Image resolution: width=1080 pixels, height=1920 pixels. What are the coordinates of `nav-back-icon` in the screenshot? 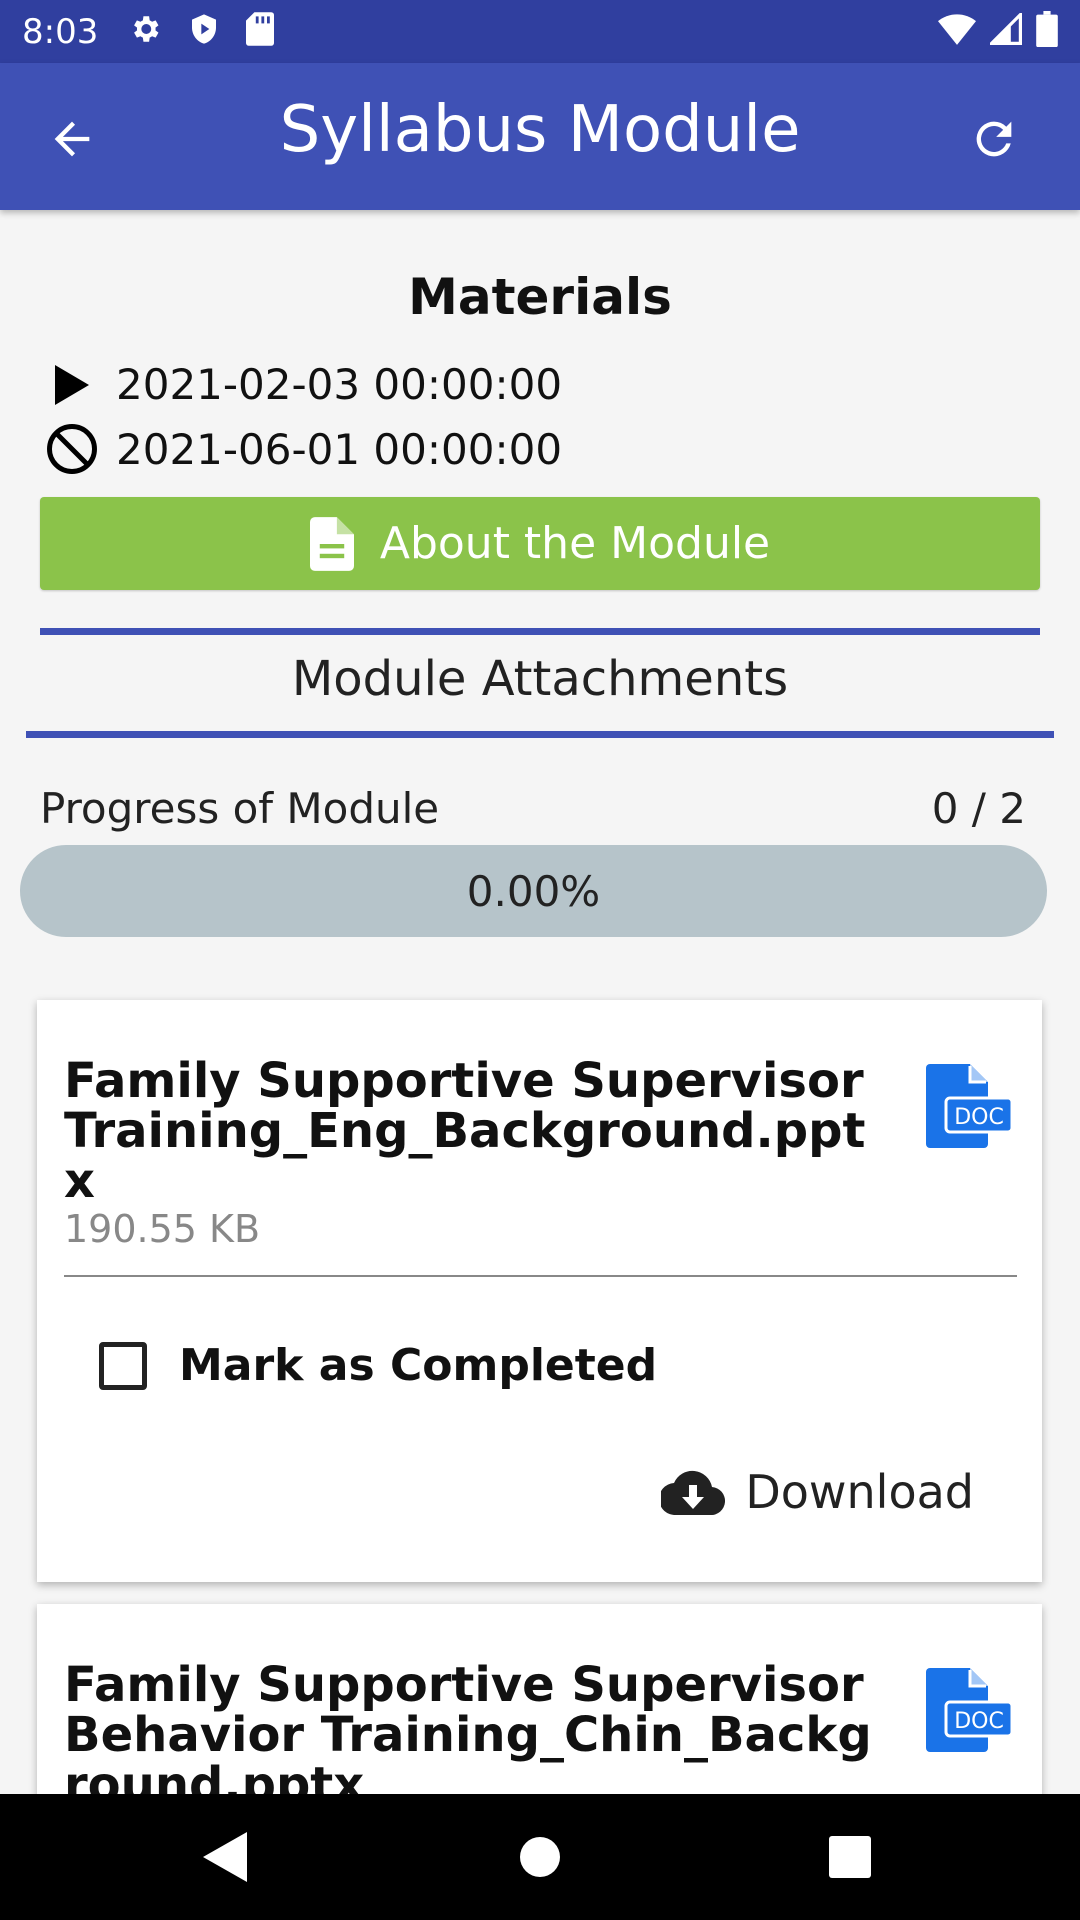 It's located at (225, 1857).